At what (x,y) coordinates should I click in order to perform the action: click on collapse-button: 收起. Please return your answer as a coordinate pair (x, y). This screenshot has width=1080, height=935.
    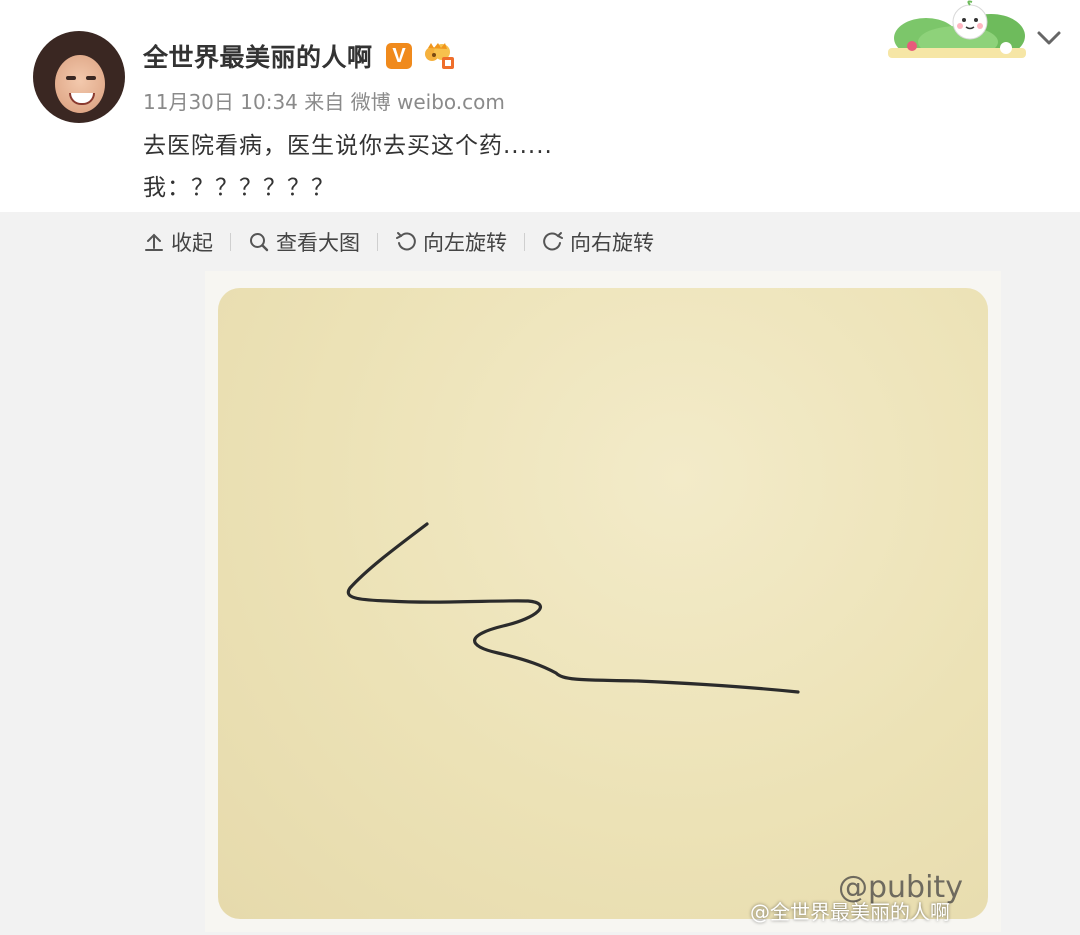
    Looking at the image, I should click on (178, 242).